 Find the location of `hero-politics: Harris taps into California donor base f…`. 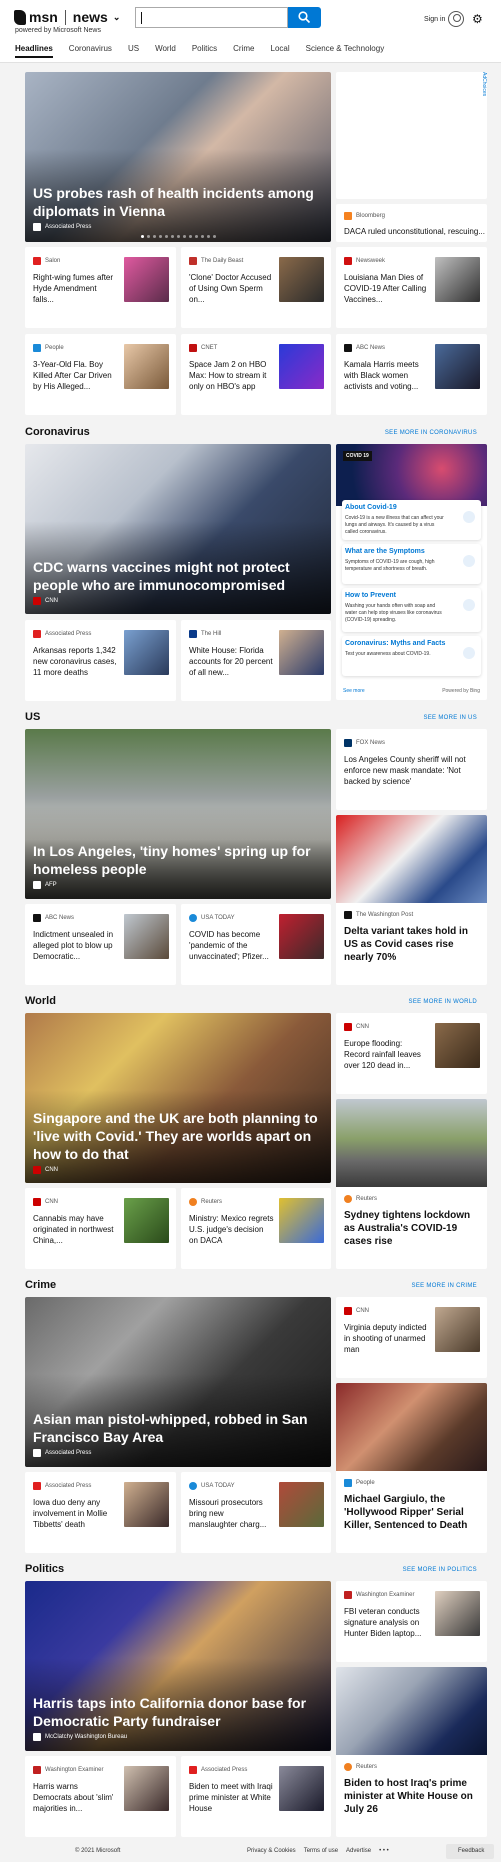

hero-politics: Harris taps into California donor base f… is located at coordinates (178, 1666).